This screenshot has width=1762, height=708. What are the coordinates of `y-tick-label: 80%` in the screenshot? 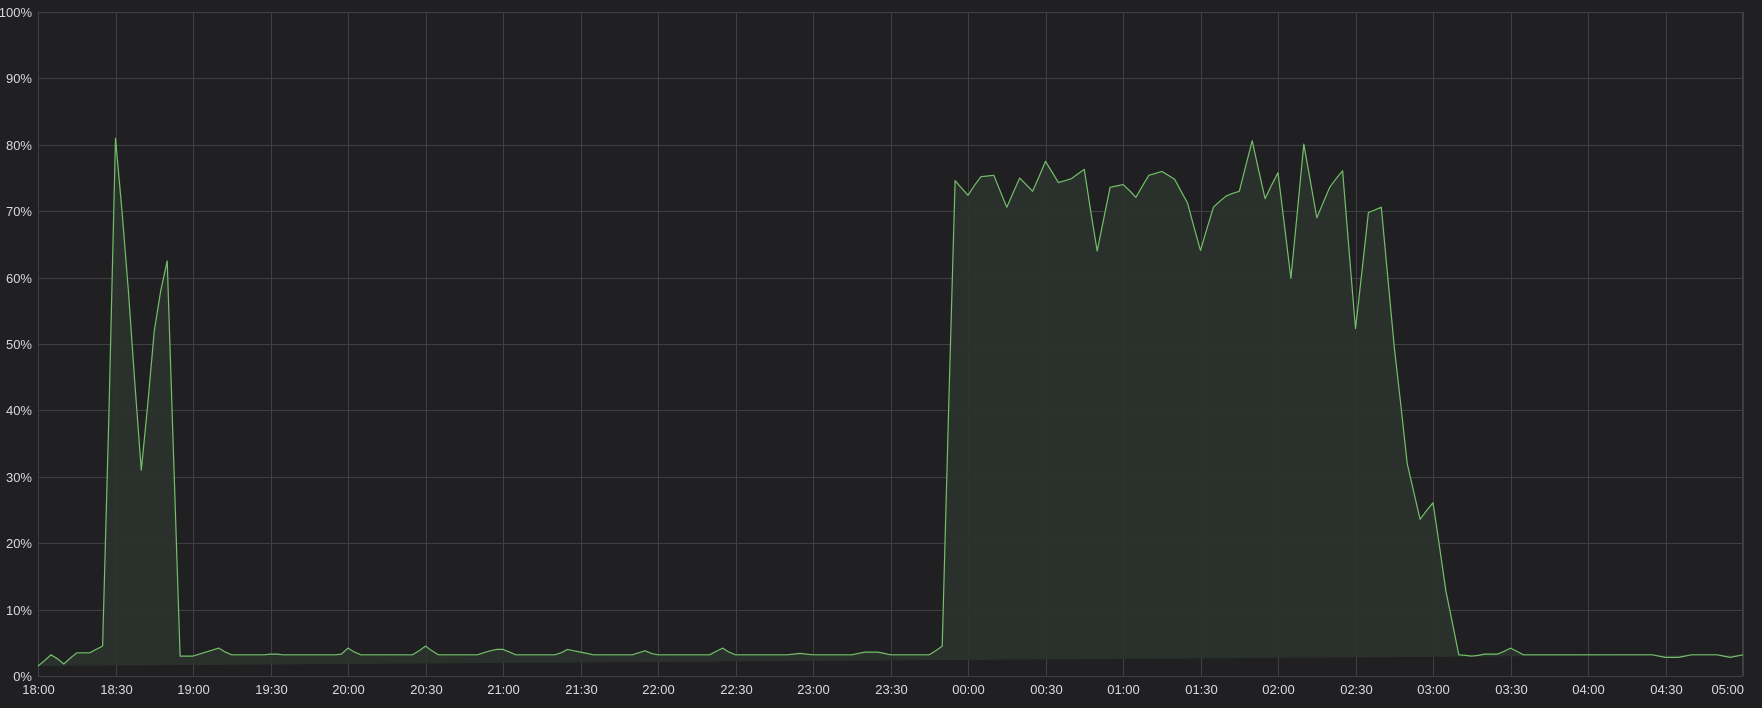 It's located at (19, 145).